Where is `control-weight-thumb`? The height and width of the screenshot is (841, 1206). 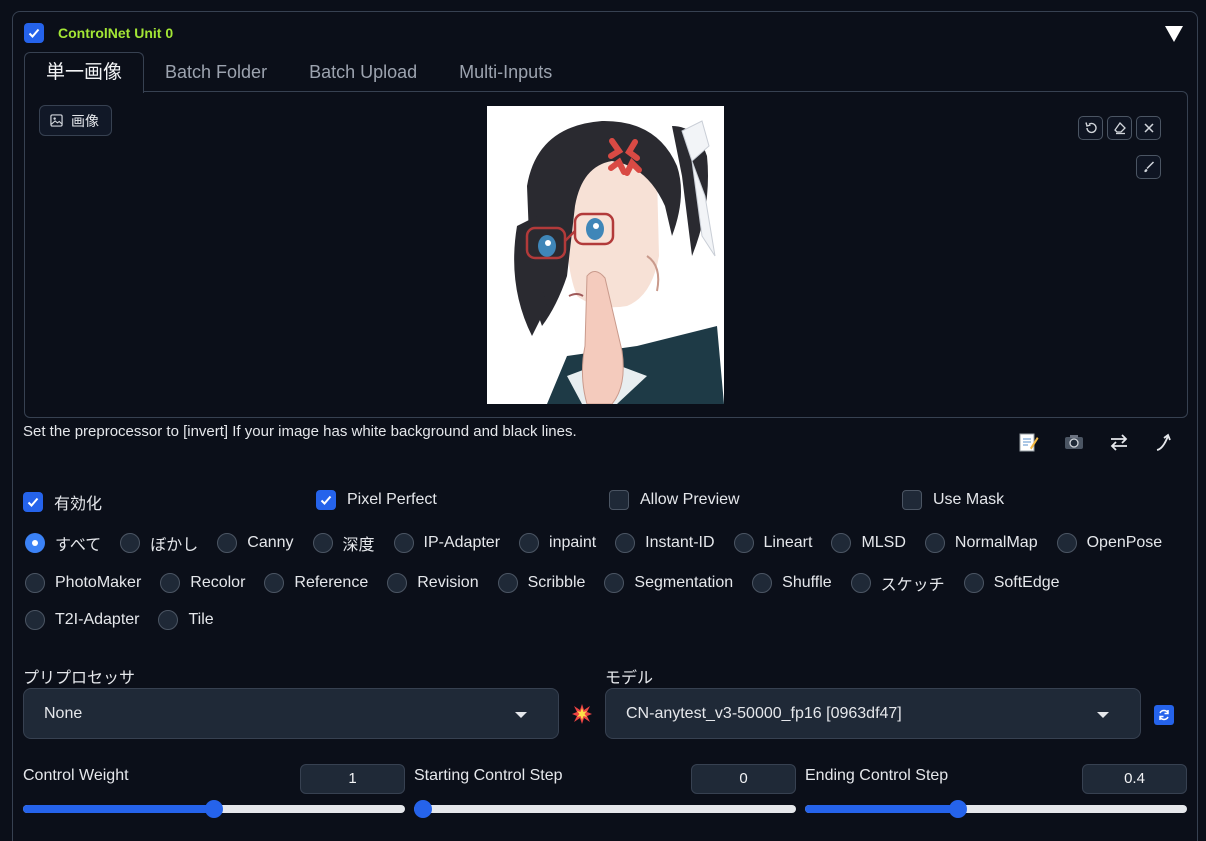 control-weight-thumb is located at coordinates (214, 809).